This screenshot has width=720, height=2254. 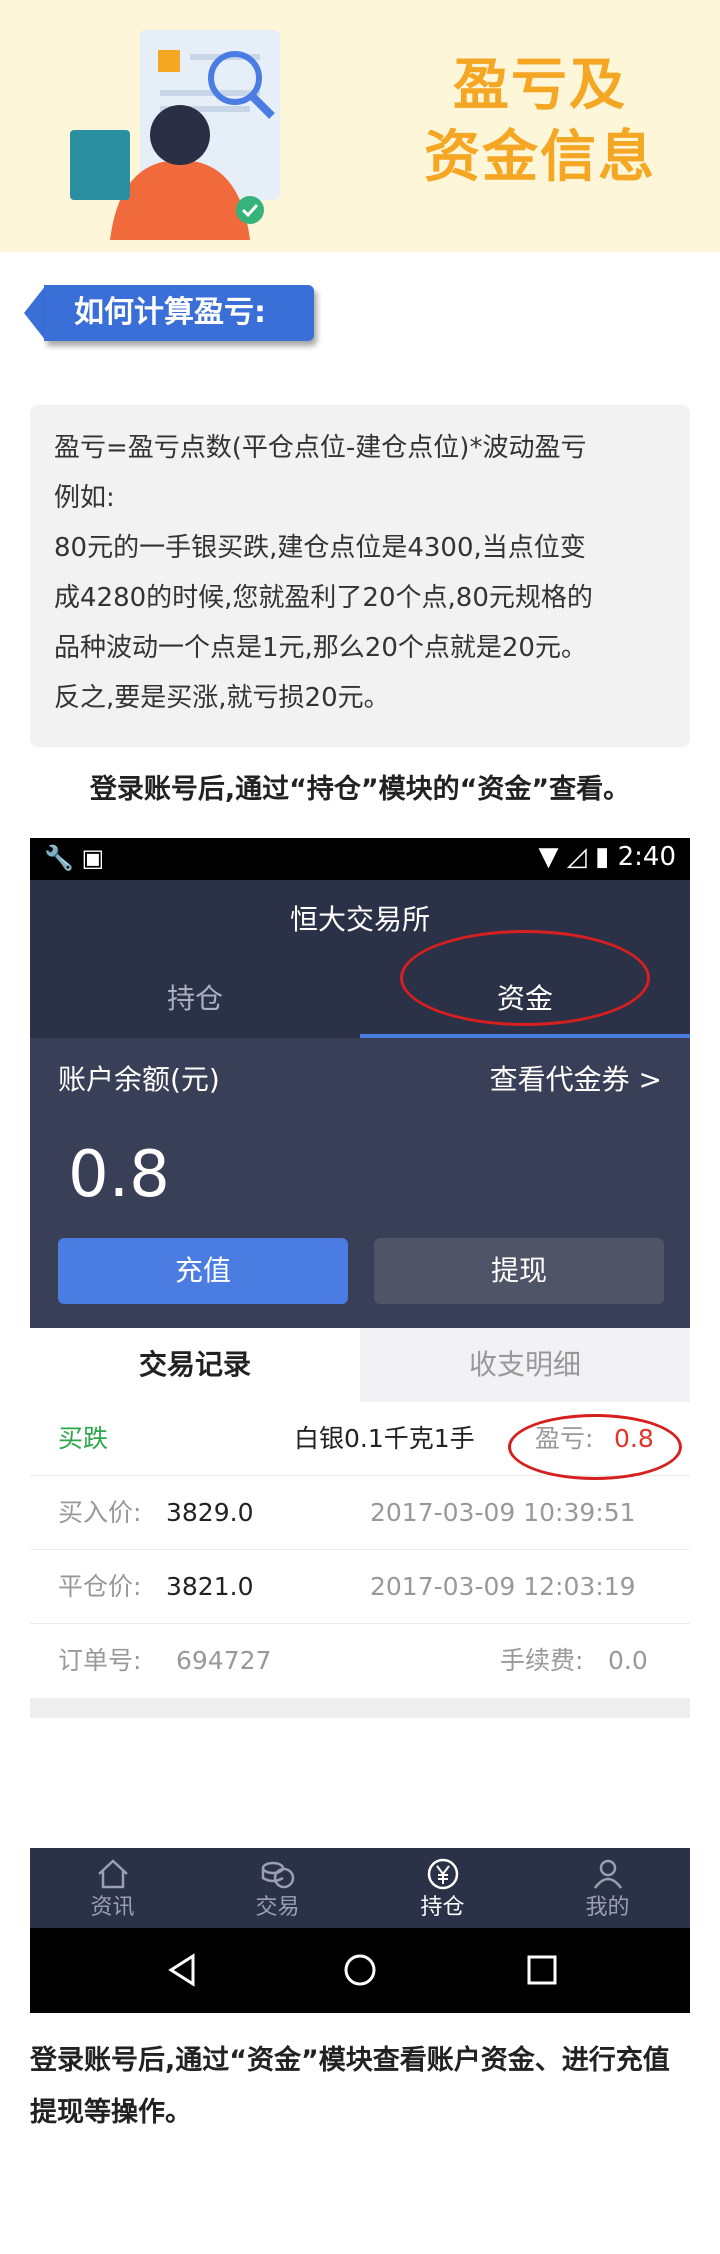 I want to click on withdraw-button: 提现, so click(x=519, y=1271).